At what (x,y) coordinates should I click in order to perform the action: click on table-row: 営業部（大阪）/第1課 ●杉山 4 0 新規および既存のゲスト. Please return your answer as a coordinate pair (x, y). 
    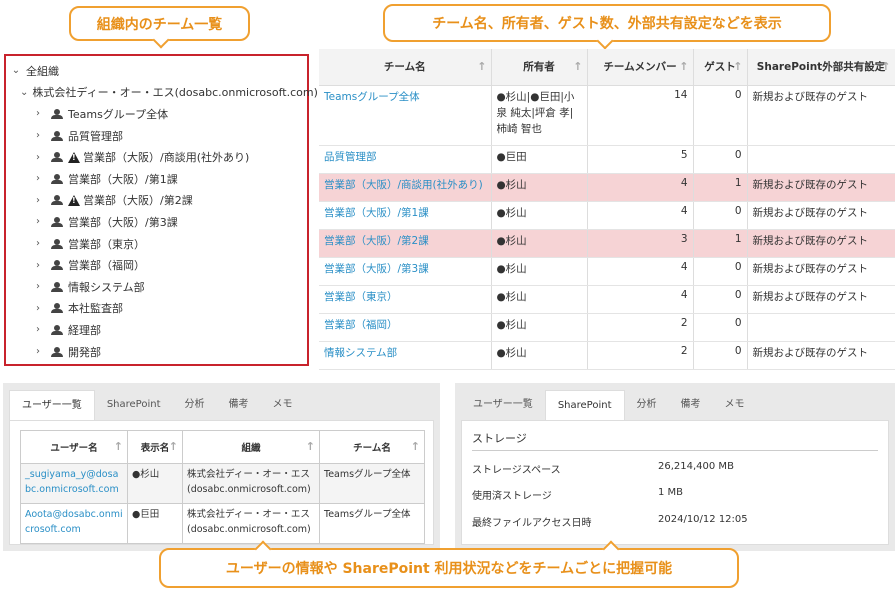
    Looking at the image, I should click on (607, 215).